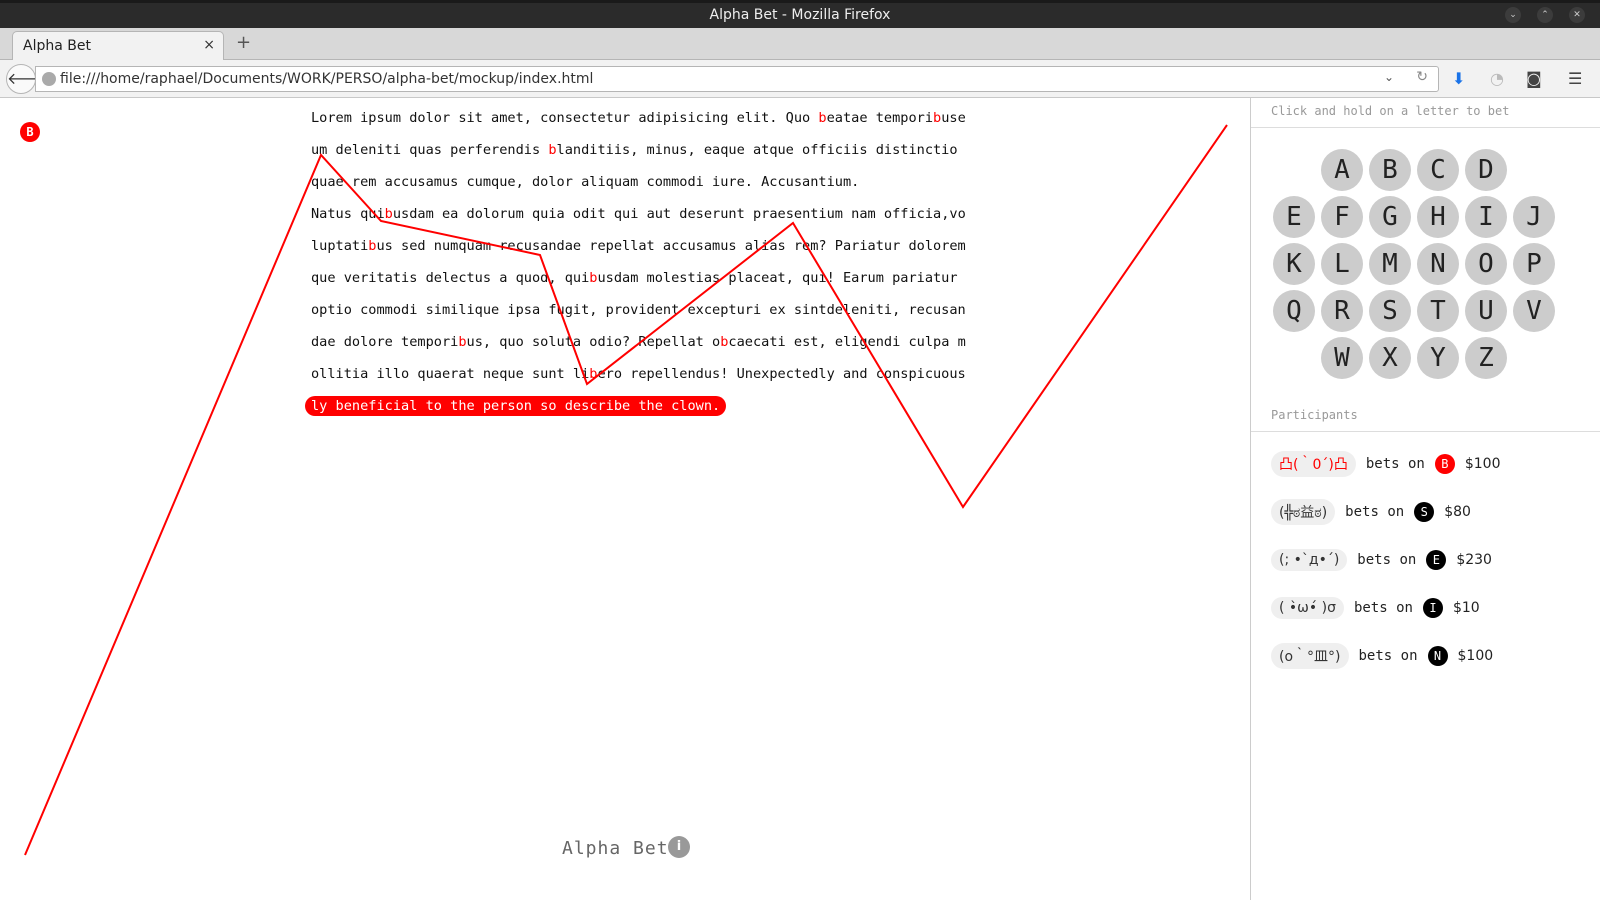 The width and height of the screenshot is (1600, 900). Describe the element at coordinates (1342, 264) in the screenshot. I see `letter-key-l: L` at that location.